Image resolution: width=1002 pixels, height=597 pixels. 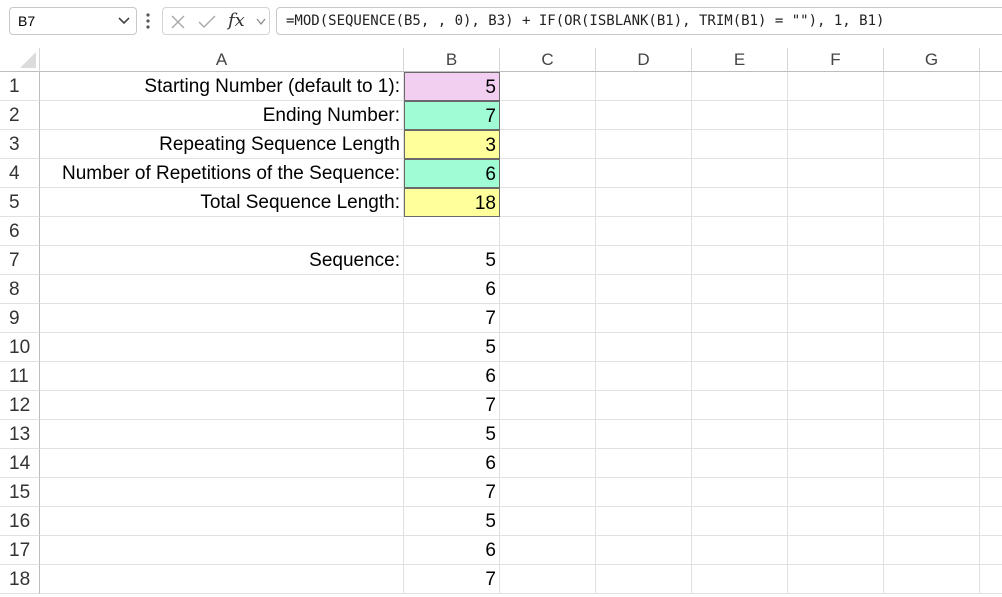 I want to click on cell-c2, so click(x=548, y=115).